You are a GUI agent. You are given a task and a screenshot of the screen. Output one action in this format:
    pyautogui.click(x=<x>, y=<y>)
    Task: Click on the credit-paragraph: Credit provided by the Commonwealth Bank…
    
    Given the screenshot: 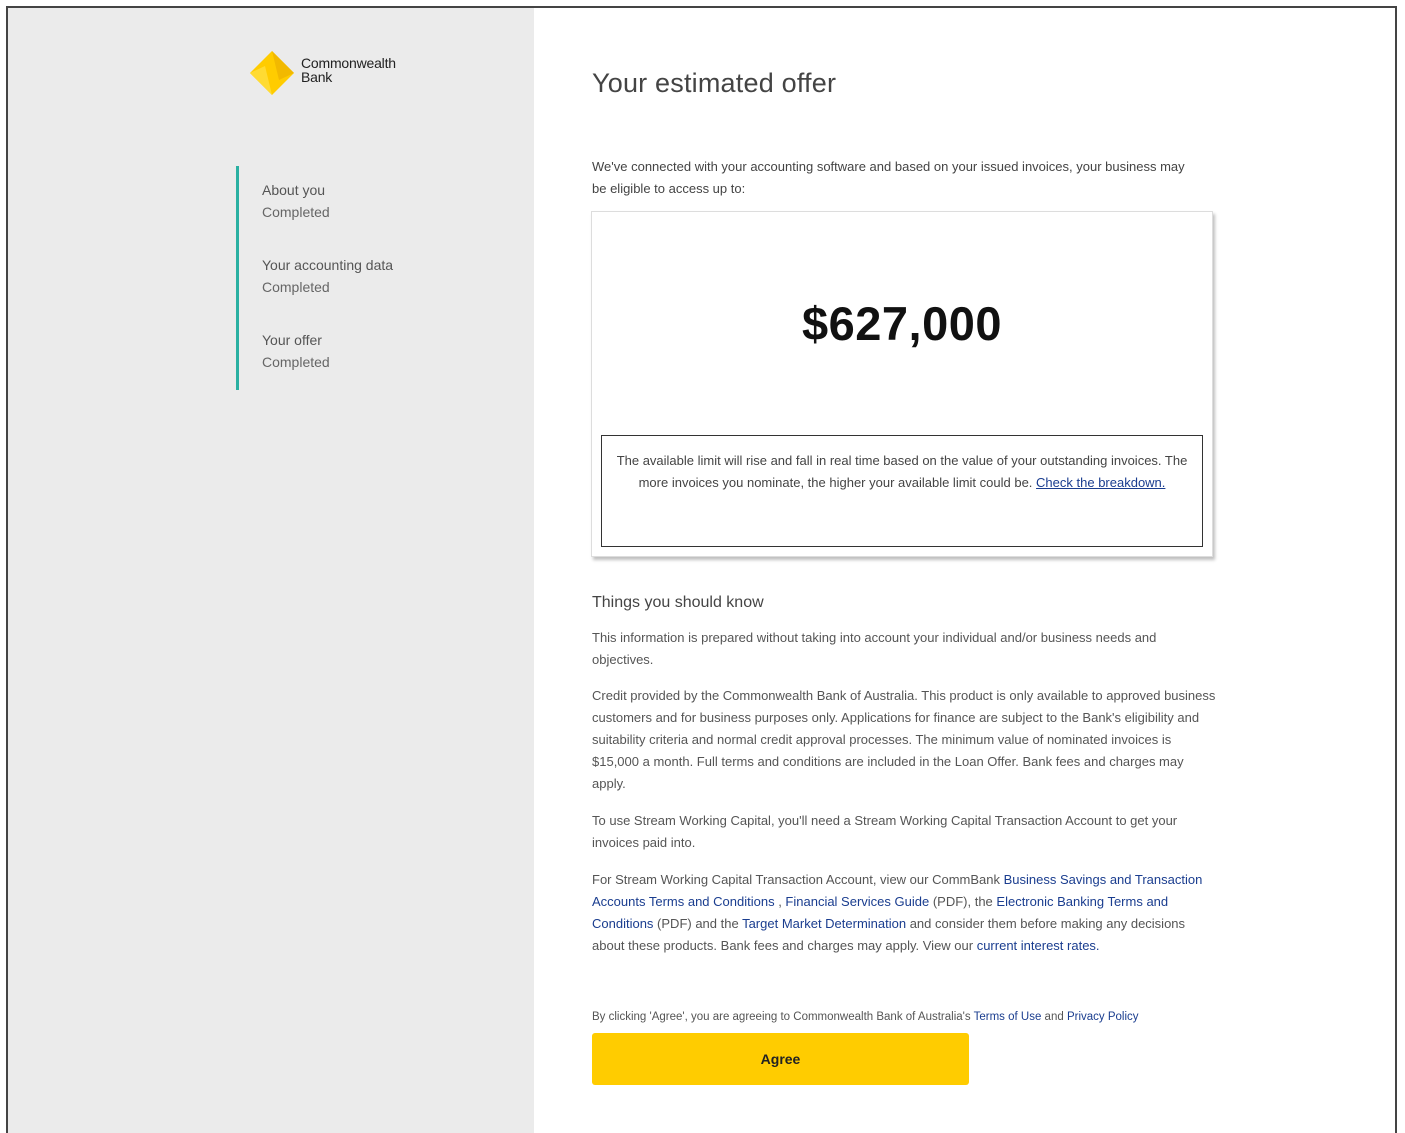 What is the action you would take?
    pyautogui.click(x=904, y=739)
    